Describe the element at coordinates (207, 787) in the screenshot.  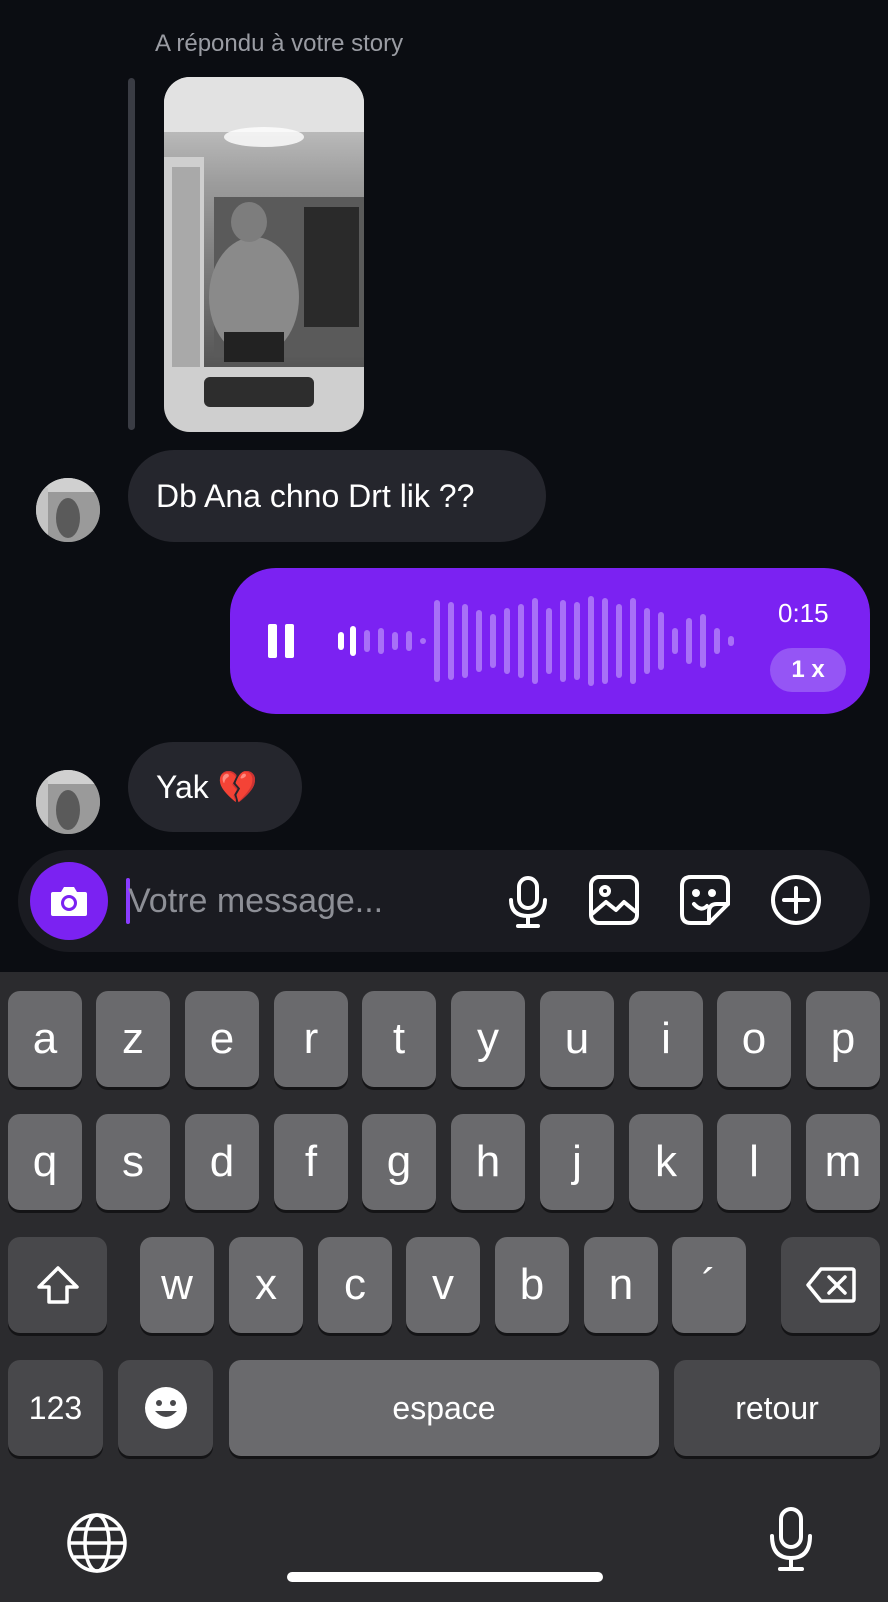
I see `message-text: Yak 💔` at that location.